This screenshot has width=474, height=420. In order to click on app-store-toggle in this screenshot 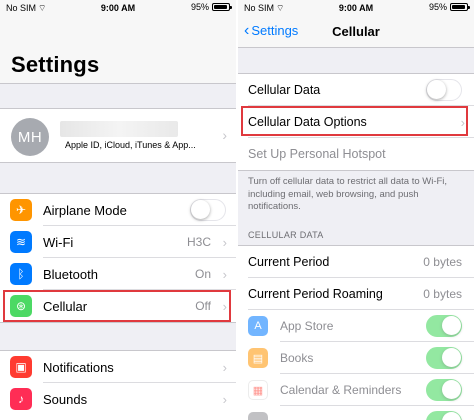, I will do `click(444, 326)`.